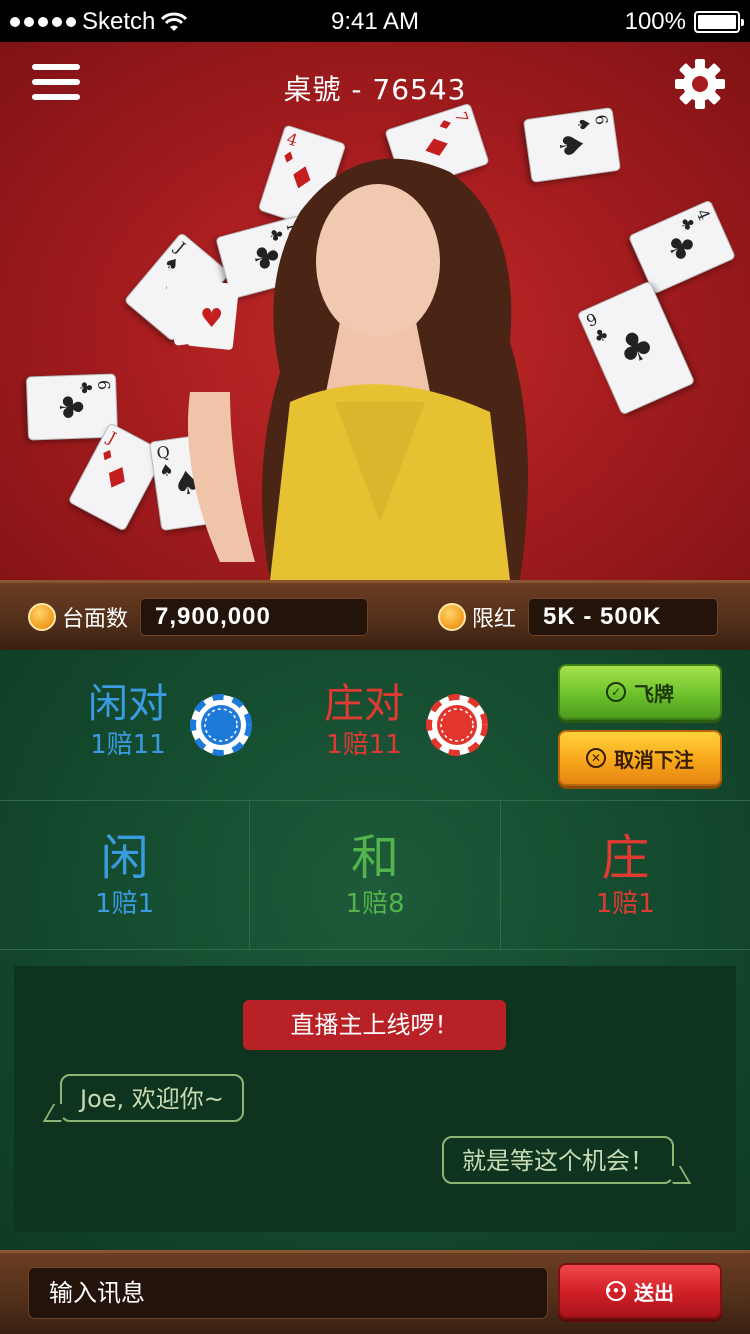 This screenshot has width=750, height=1334. I want to click on send-label: 送出, so click(654, 1292).